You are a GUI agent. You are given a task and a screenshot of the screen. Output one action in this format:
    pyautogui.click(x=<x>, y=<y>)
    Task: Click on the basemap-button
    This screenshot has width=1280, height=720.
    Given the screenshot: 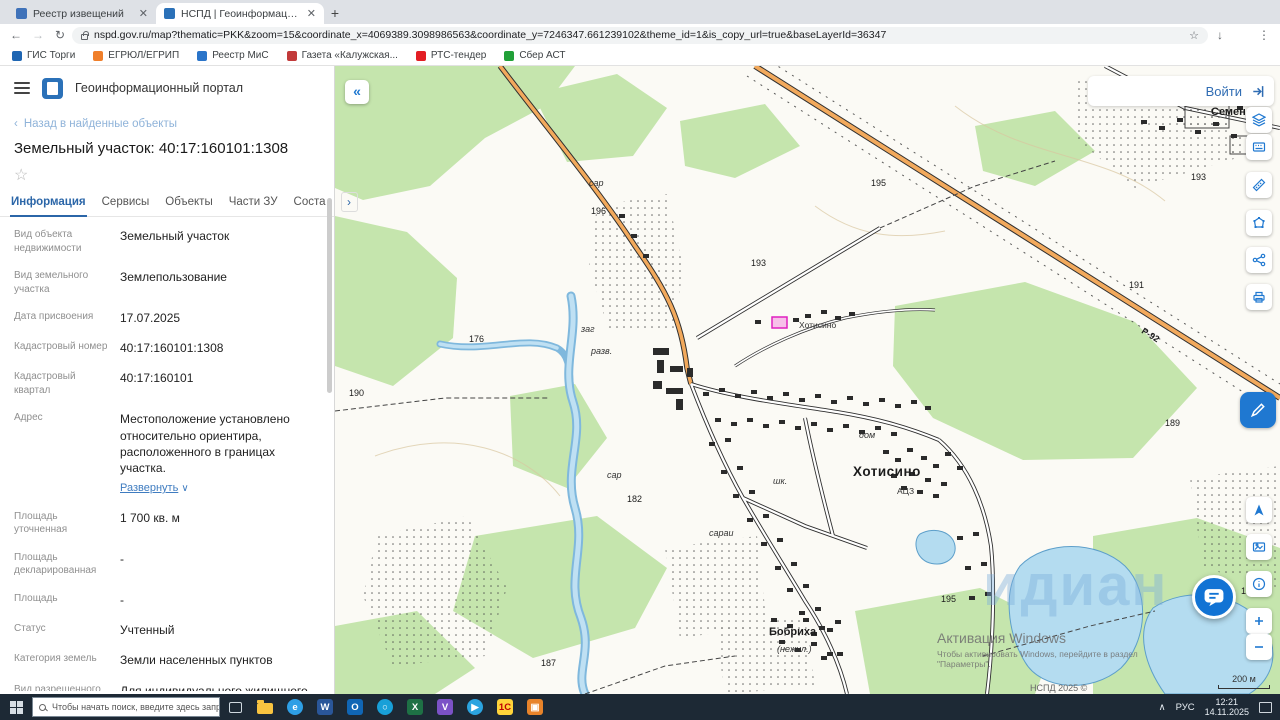 What is the action you would take?
    pyautogui.click(x=1259, y=547)
    